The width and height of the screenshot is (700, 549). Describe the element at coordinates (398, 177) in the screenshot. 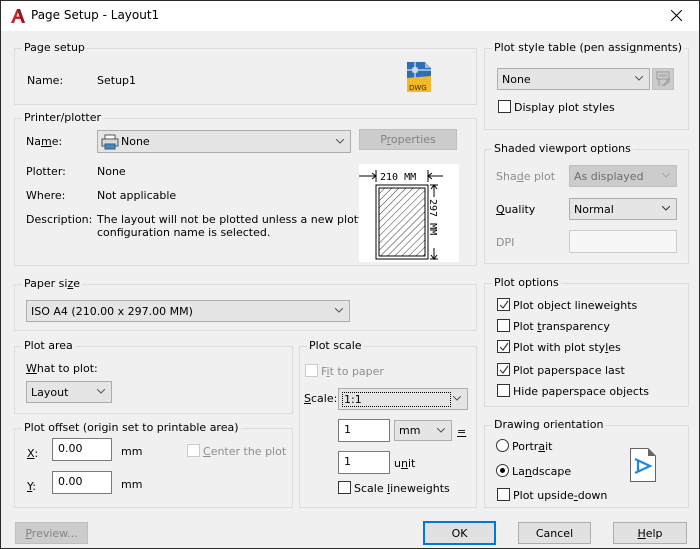

I see `preview-width-text: 210 MM` at that location.